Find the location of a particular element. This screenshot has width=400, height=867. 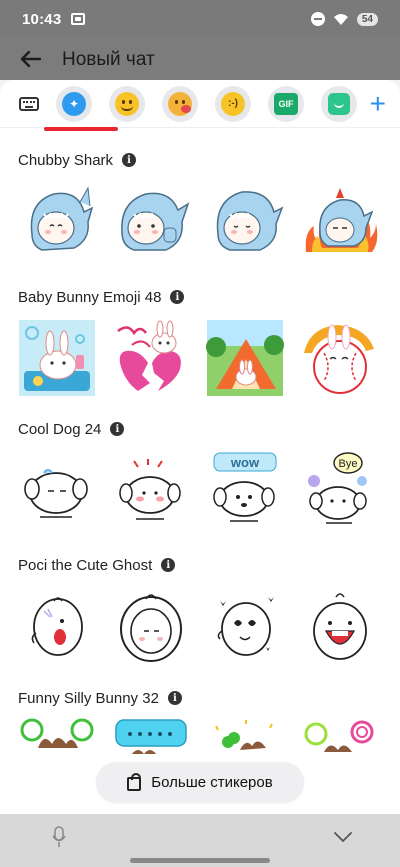

sticker-tab-bar: ✦ :-) GIF + is located at coordinates (200, 105).